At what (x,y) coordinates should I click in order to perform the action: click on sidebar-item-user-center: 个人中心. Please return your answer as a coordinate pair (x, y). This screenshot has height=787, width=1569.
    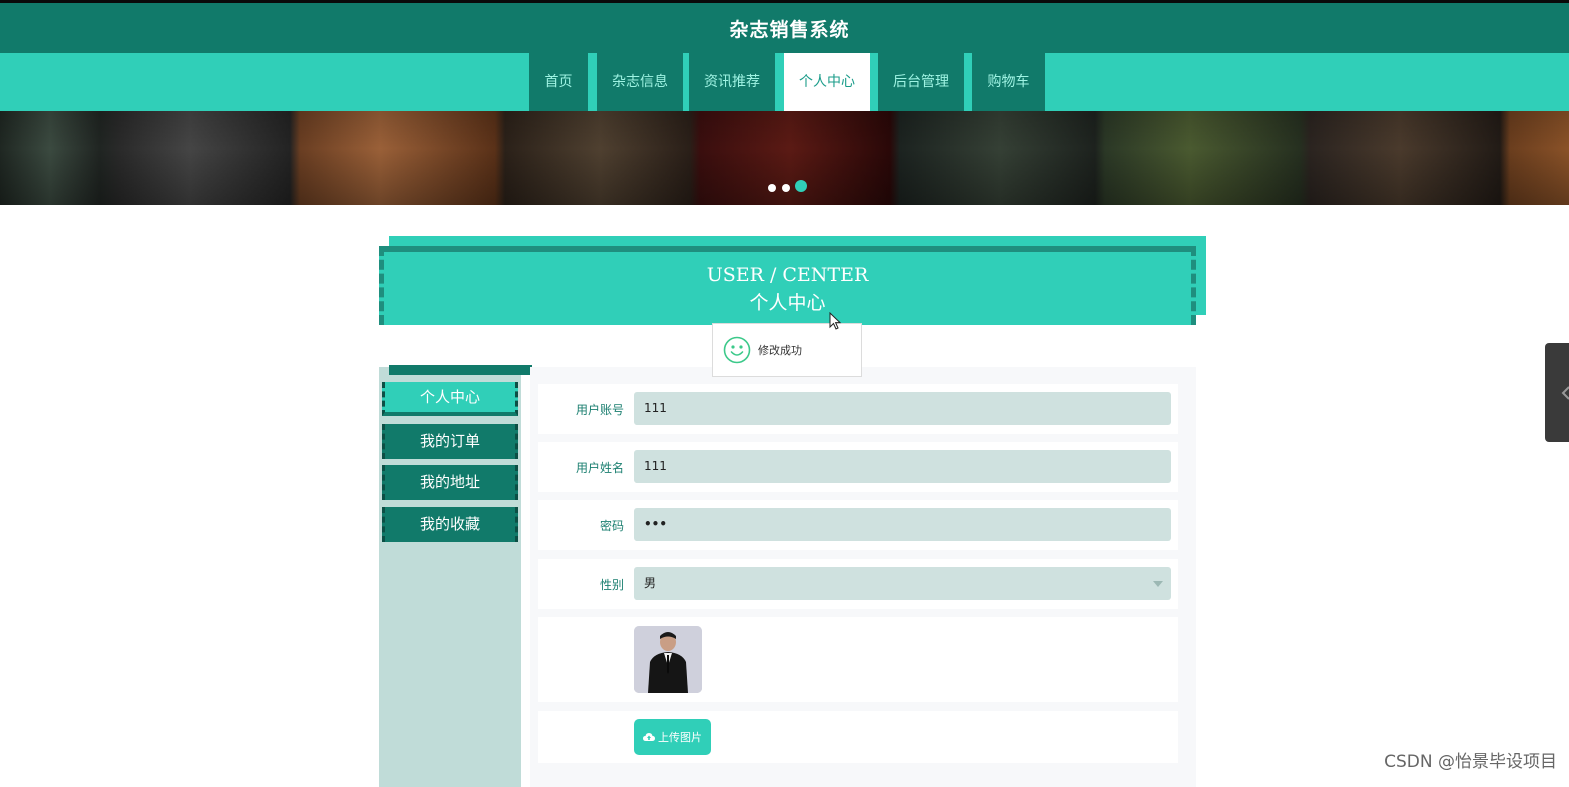
    Looking at the image, I should click on (450, 399).